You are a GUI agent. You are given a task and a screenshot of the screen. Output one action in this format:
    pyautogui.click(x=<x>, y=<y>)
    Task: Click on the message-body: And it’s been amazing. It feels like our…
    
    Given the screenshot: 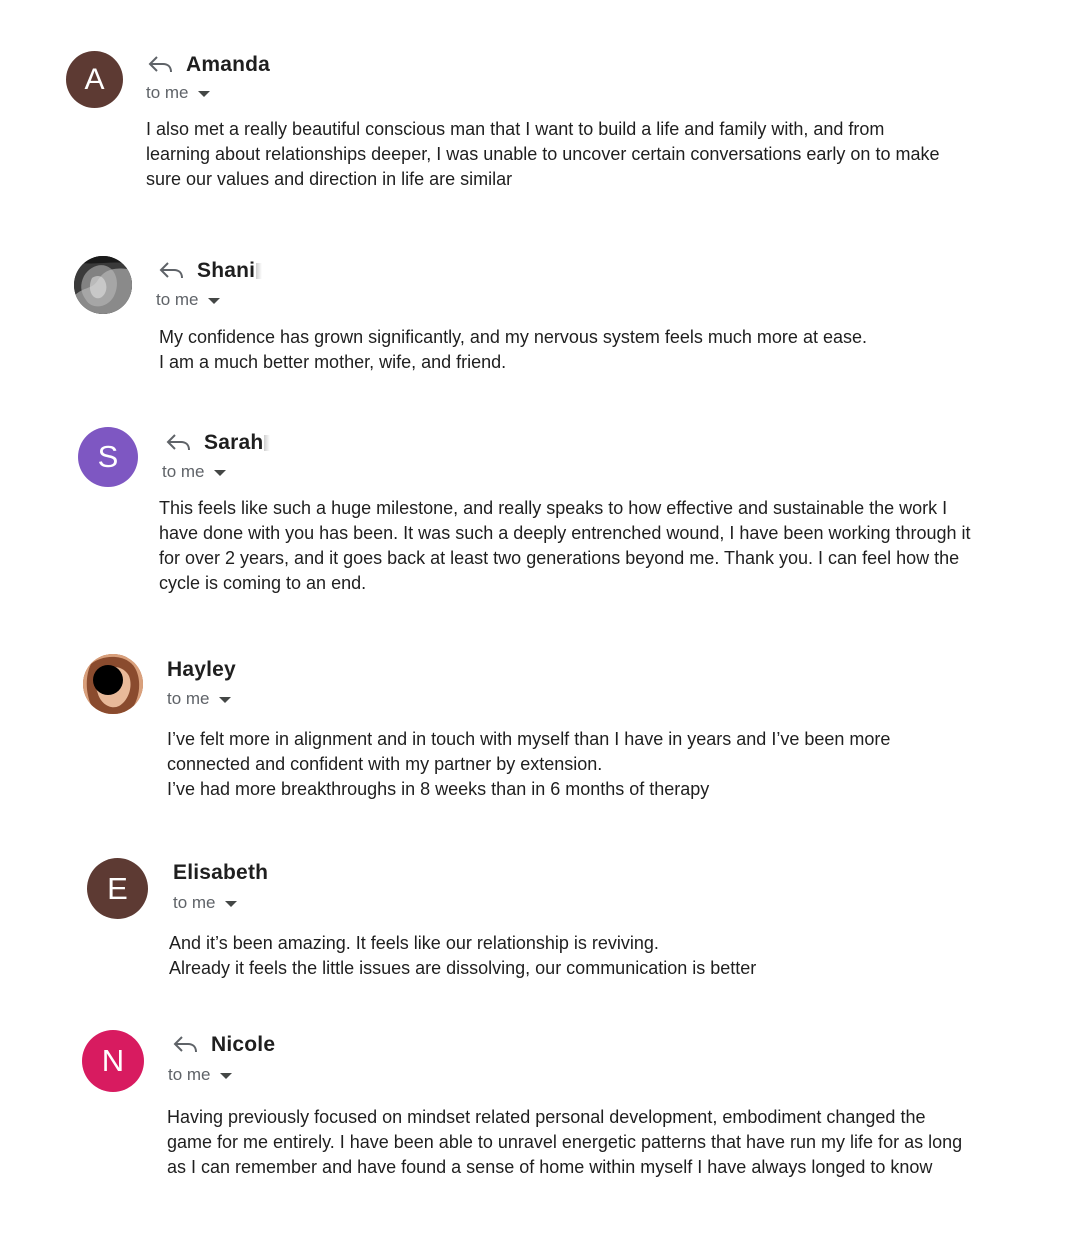 What is the action you would take?
    pyautogui.click(x=463, y=955)
    